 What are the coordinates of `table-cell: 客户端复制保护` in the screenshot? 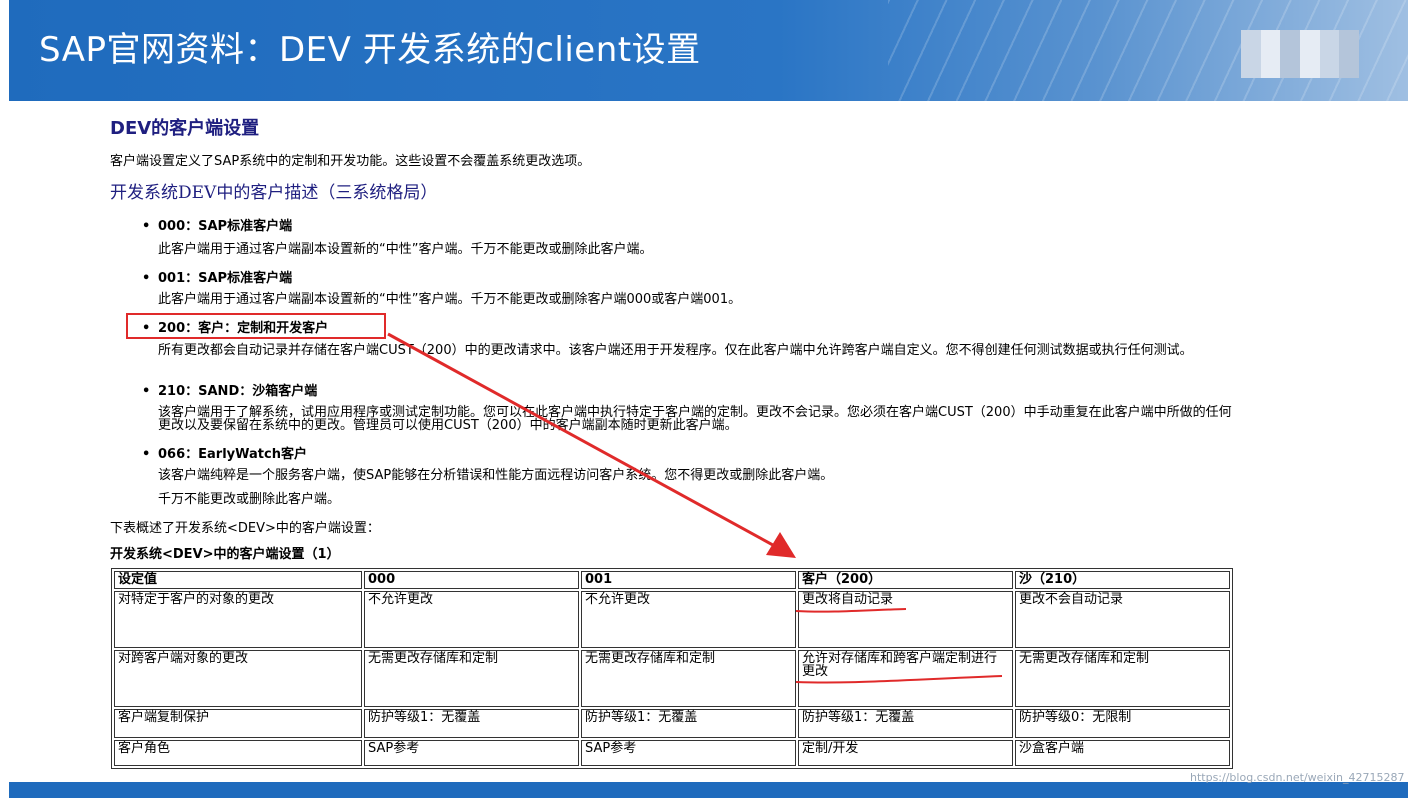 It's located at (238, 723).